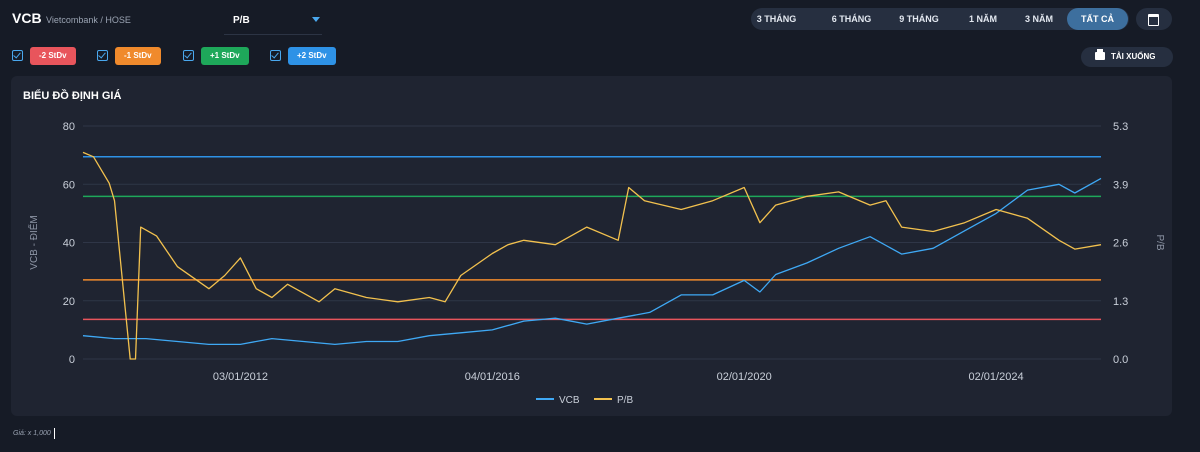 The width and height of the screenshot is (1200, 452). What do you see at coordinates (744, 377) in the screenshot?
I see `x-tick-label: 02/01/2020` at bounding box center [744, 377].